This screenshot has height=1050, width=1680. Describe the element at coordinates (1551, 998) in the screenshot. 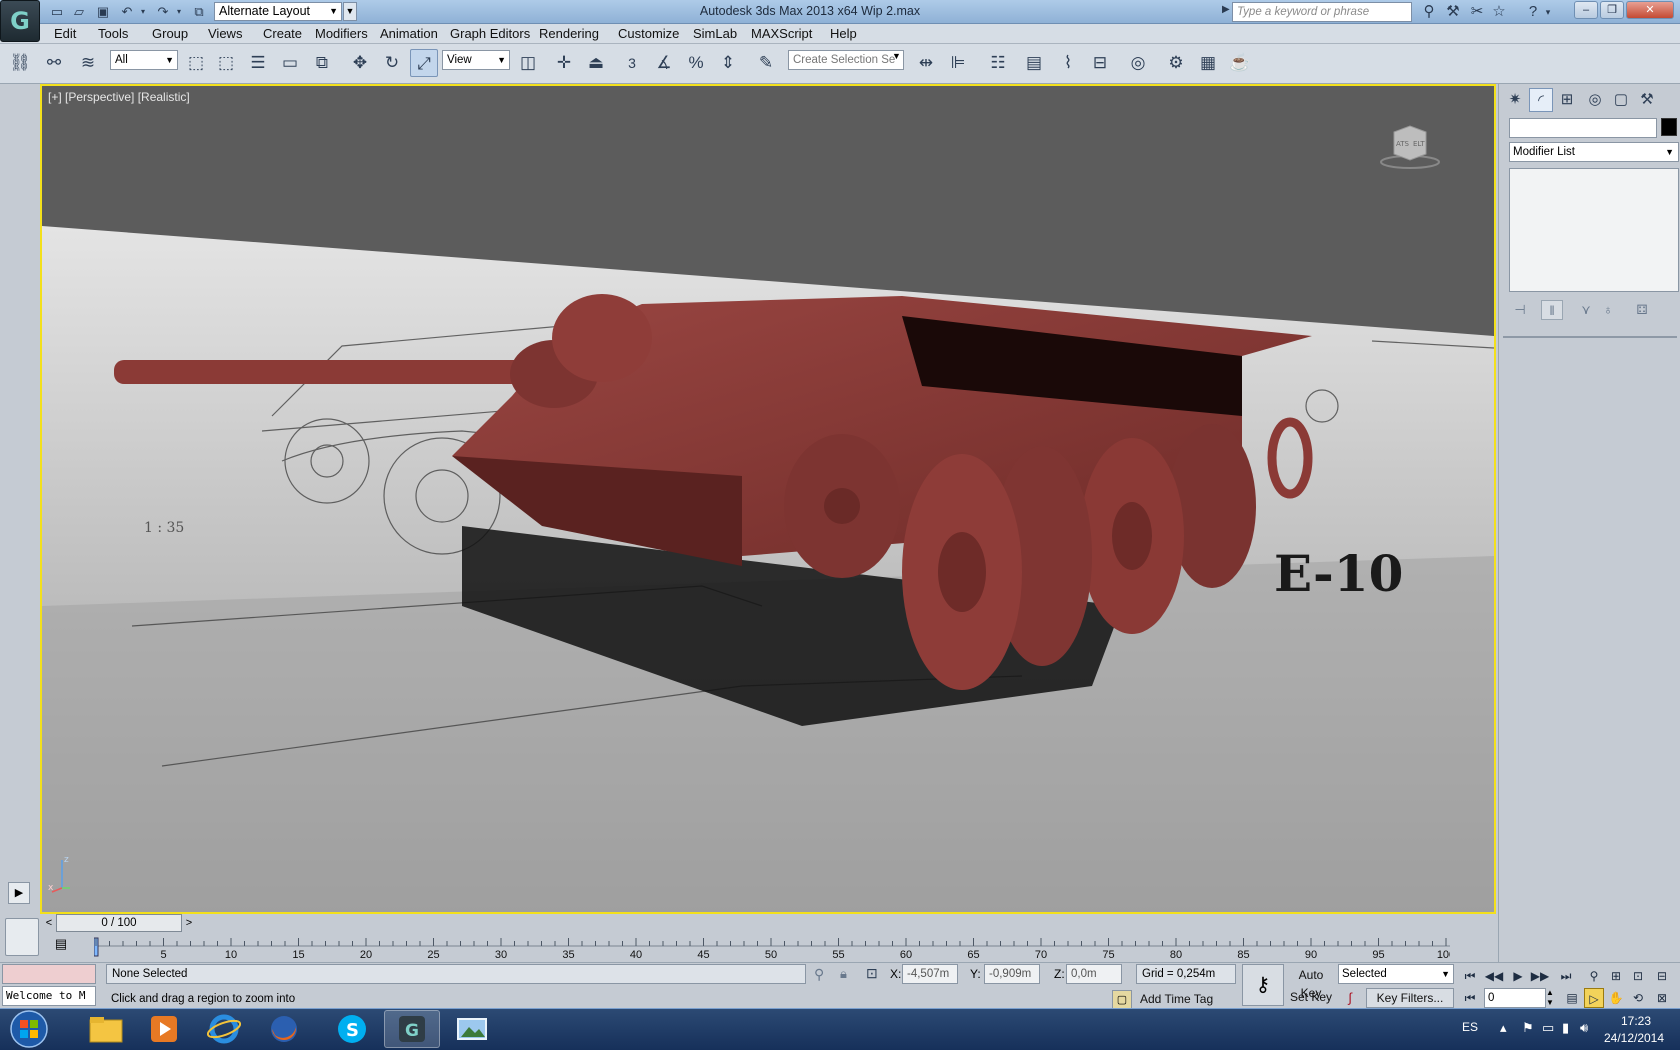

I see `current-frame-spinner: ▲ ▼` at that location.